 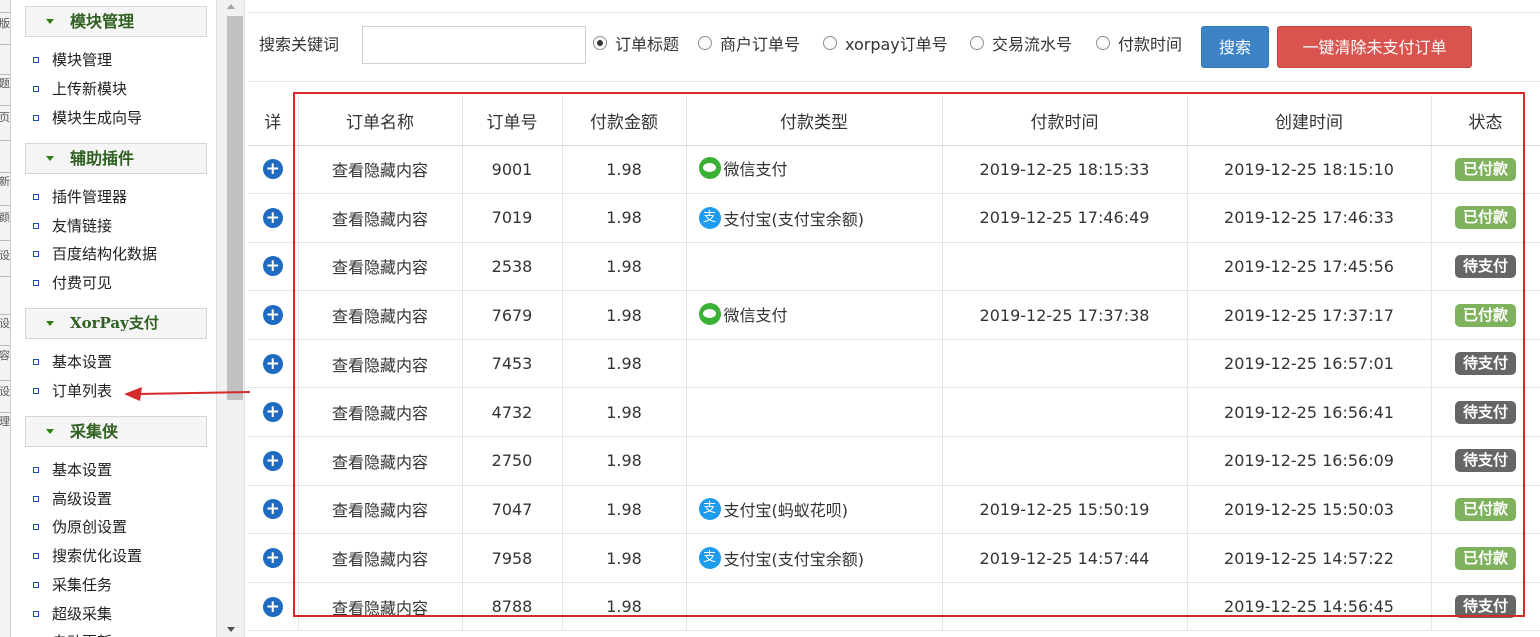 What do you see at coordinates (760, 45) in the screenshot?
I see `search-field-radio-label: 商户订单号` at bounding box center [760, 45].